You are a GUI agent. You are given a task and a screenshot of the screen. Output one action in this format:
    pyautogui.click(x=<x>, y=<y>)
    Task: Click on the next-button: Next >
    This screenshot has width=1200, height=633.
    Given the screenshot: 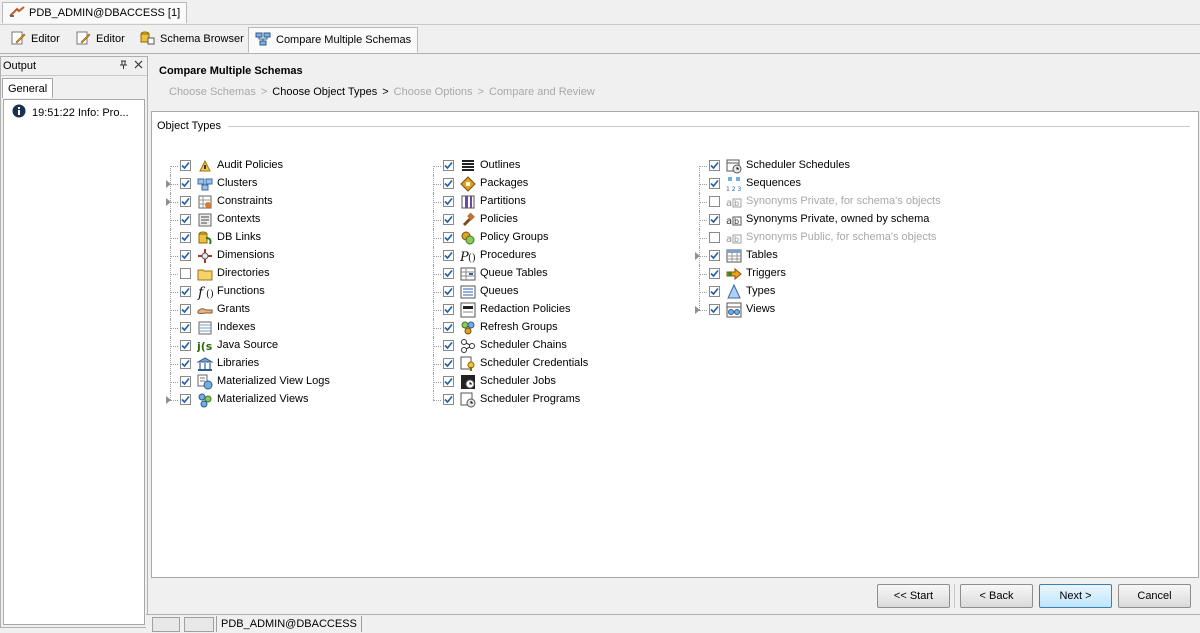 What is the action you would take?
    pyautogui.click(x=1075, y=596)
    